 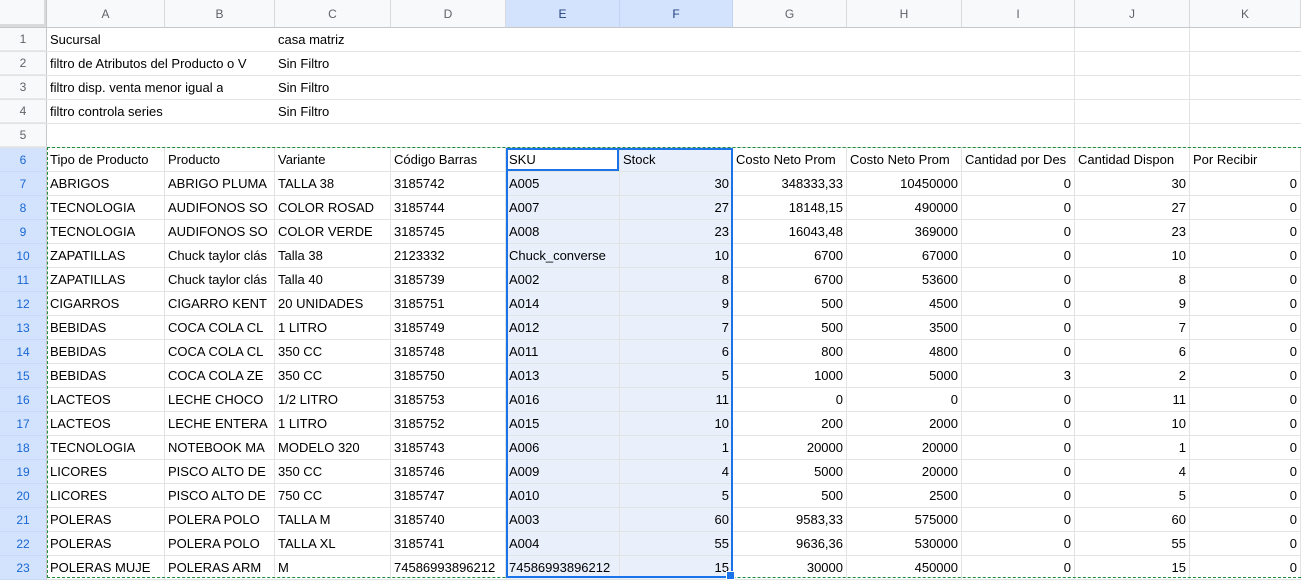 I want to click on cell-I8: 0, so click(x=1018, y=208).